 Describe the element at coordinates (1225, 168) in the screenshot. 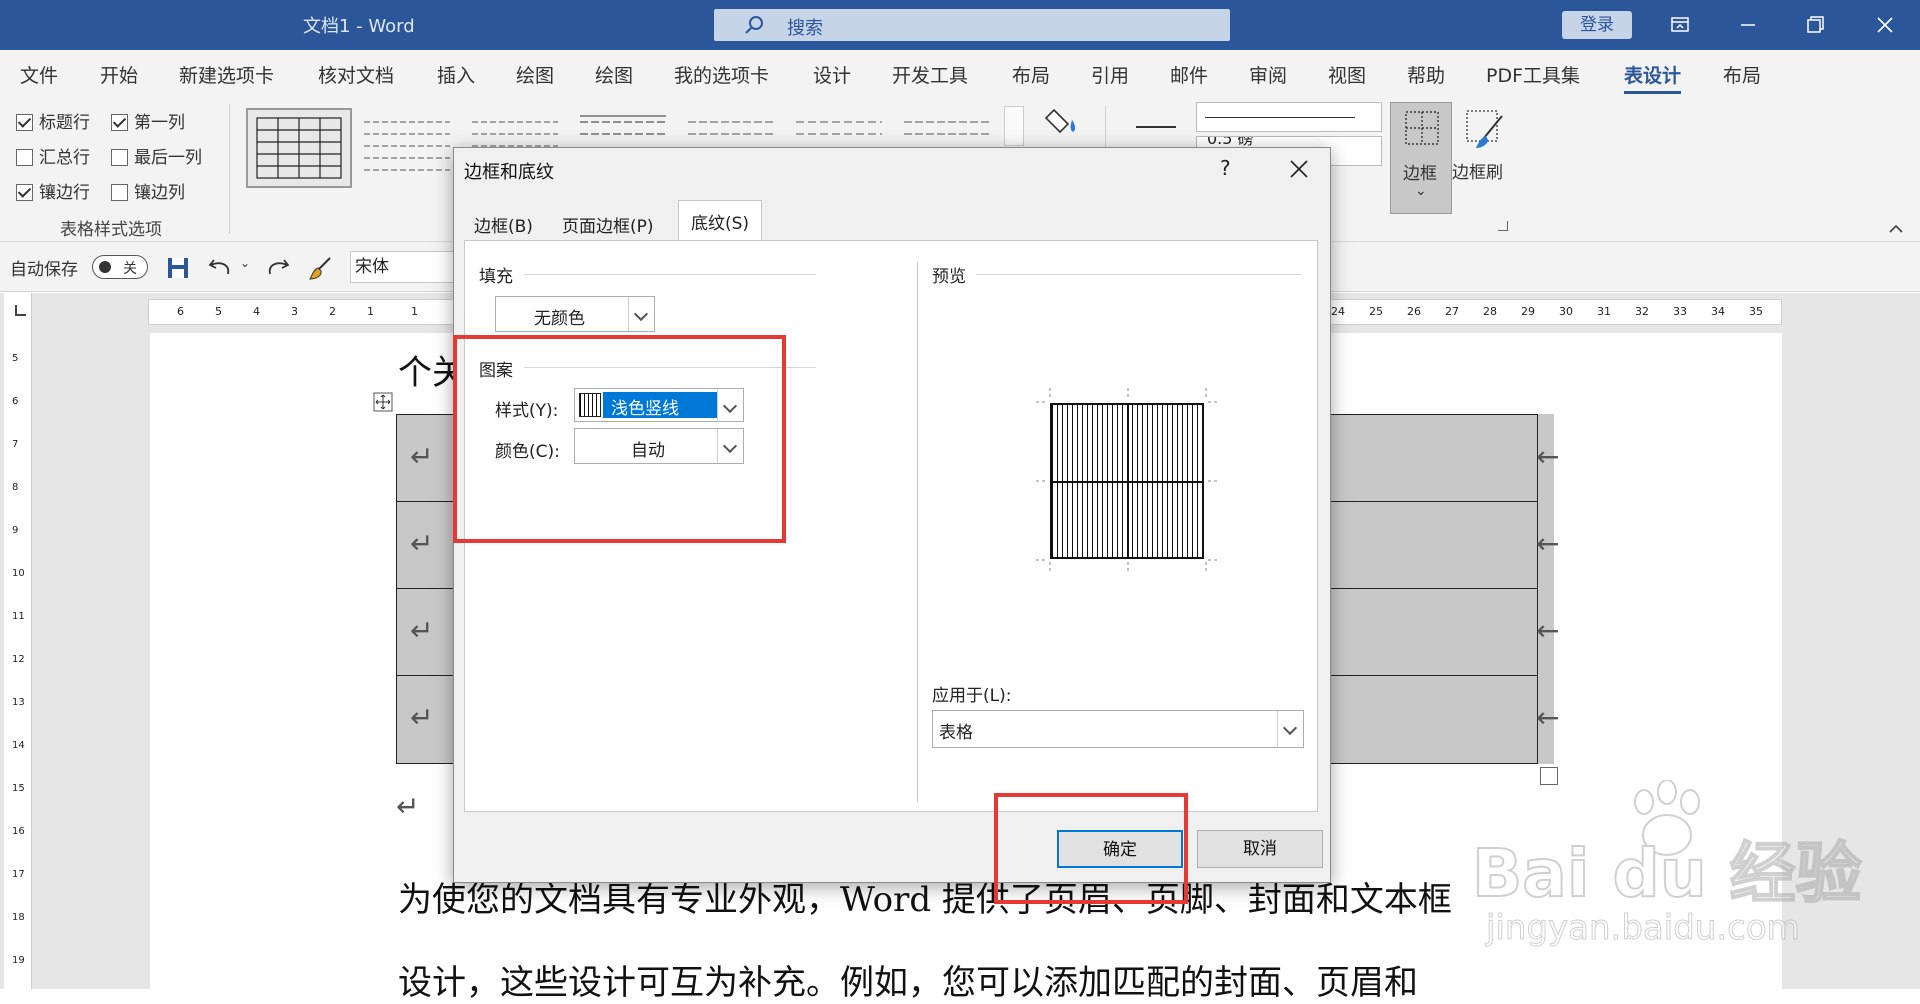

I see `dialog-help-button: ?` at that location.